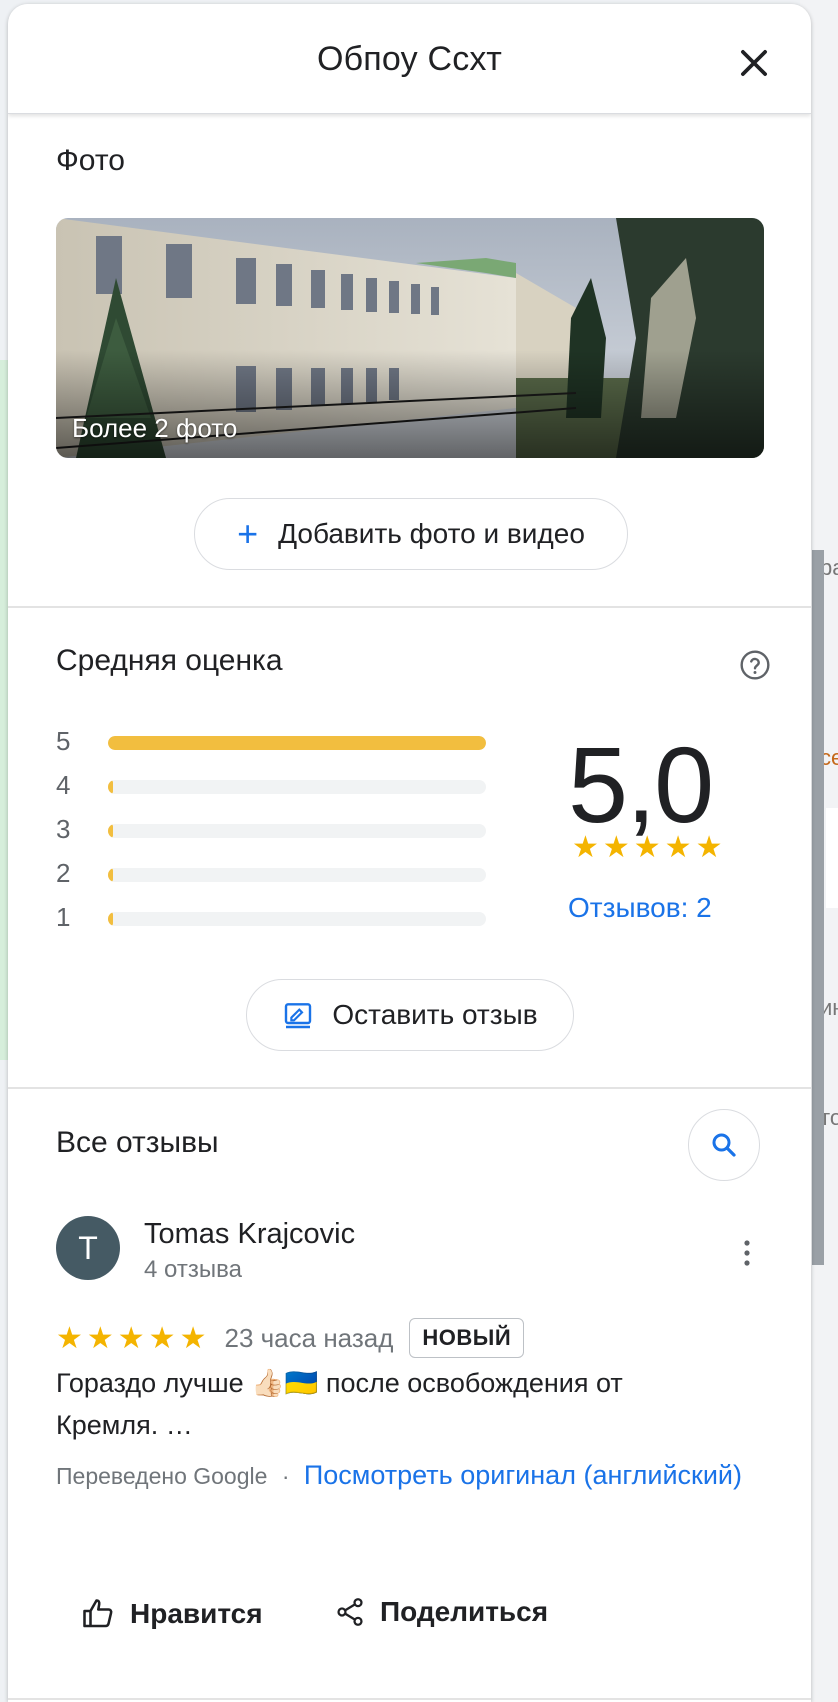 Image resolution: width=838 pixels, height=1702 pixels. I want to click on avatar: T, so click(88, 1248).